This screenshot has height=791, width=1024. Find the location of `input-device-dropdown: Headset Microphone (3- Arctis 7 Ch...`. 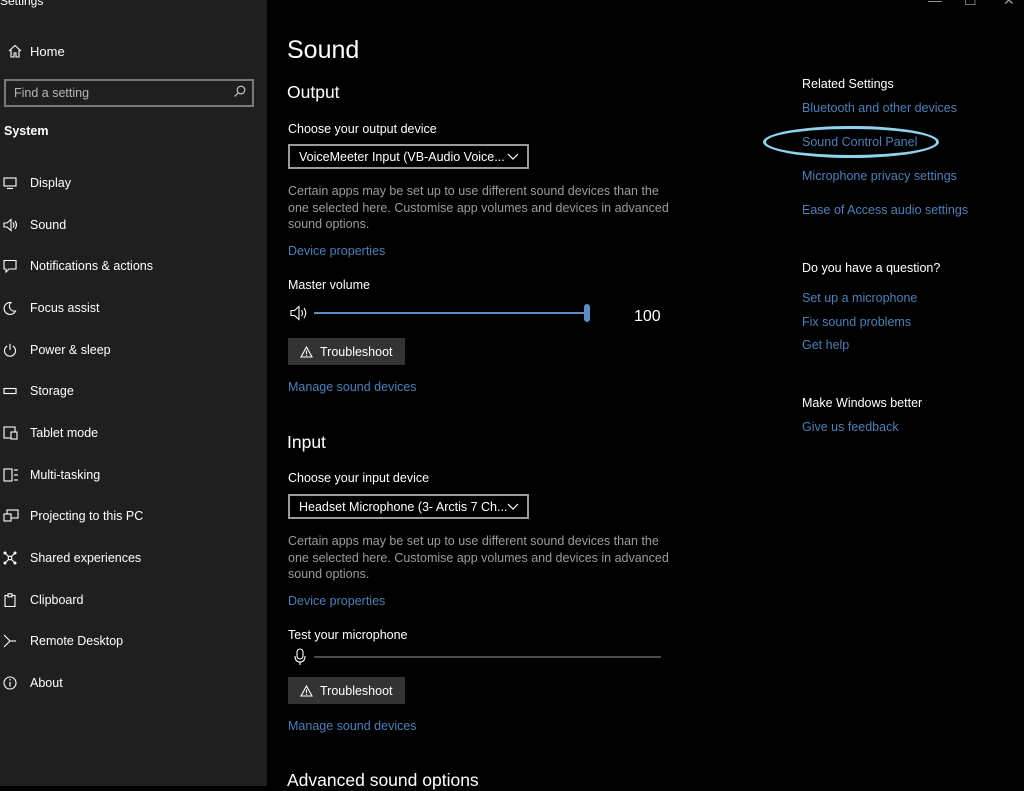

input-device-dropdown: Headset Microphone (3- Arctis 7 Ch... is located at coordinates (408, 506).